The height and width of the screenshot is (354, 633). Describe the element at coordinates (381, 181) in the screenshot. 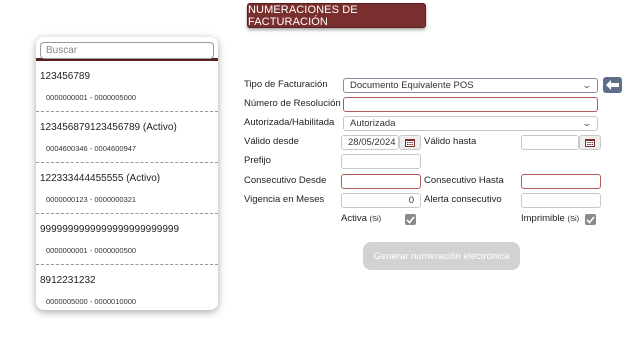

I see `consecutivo-desde-input` at that location.